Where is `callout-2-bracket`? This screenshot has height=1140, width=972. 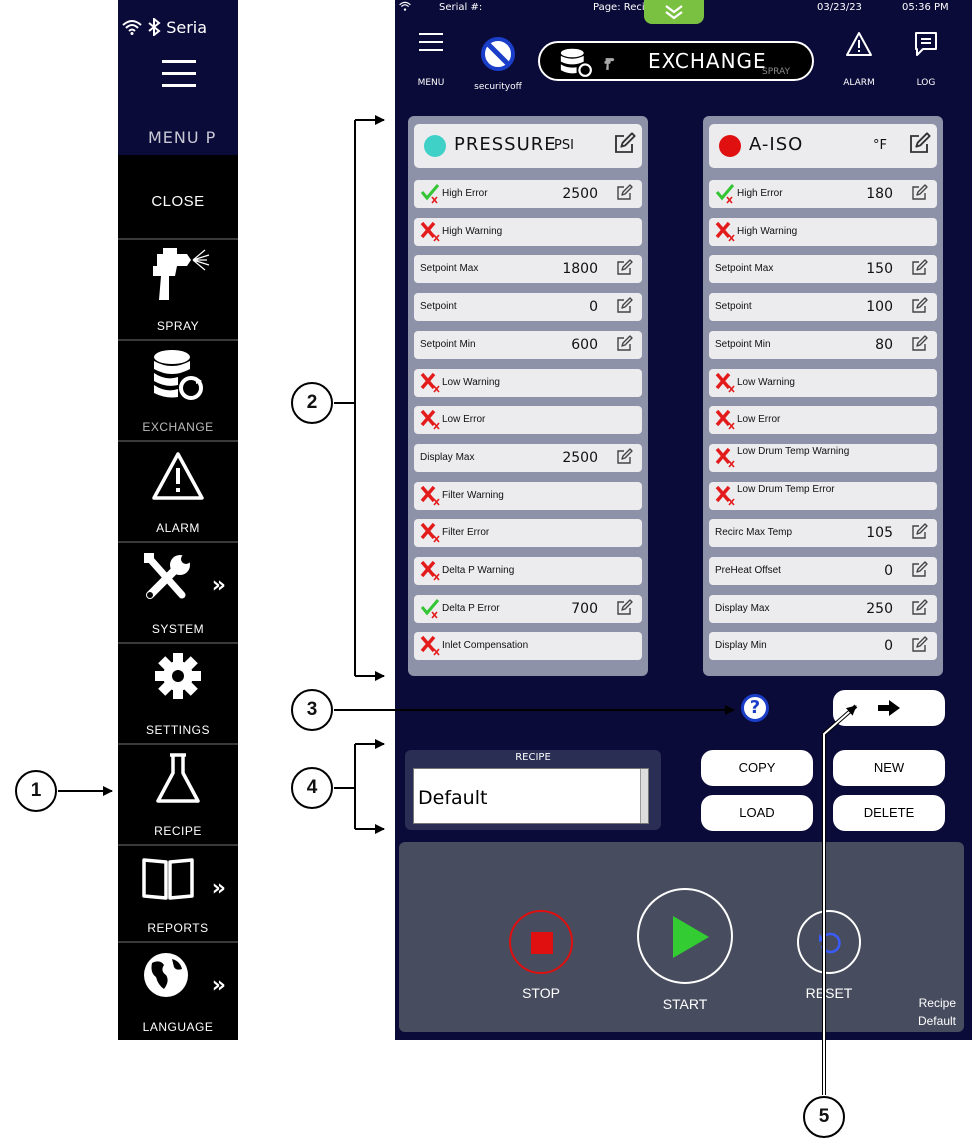 callout-2-bracket is located at coordinates (345, 398).